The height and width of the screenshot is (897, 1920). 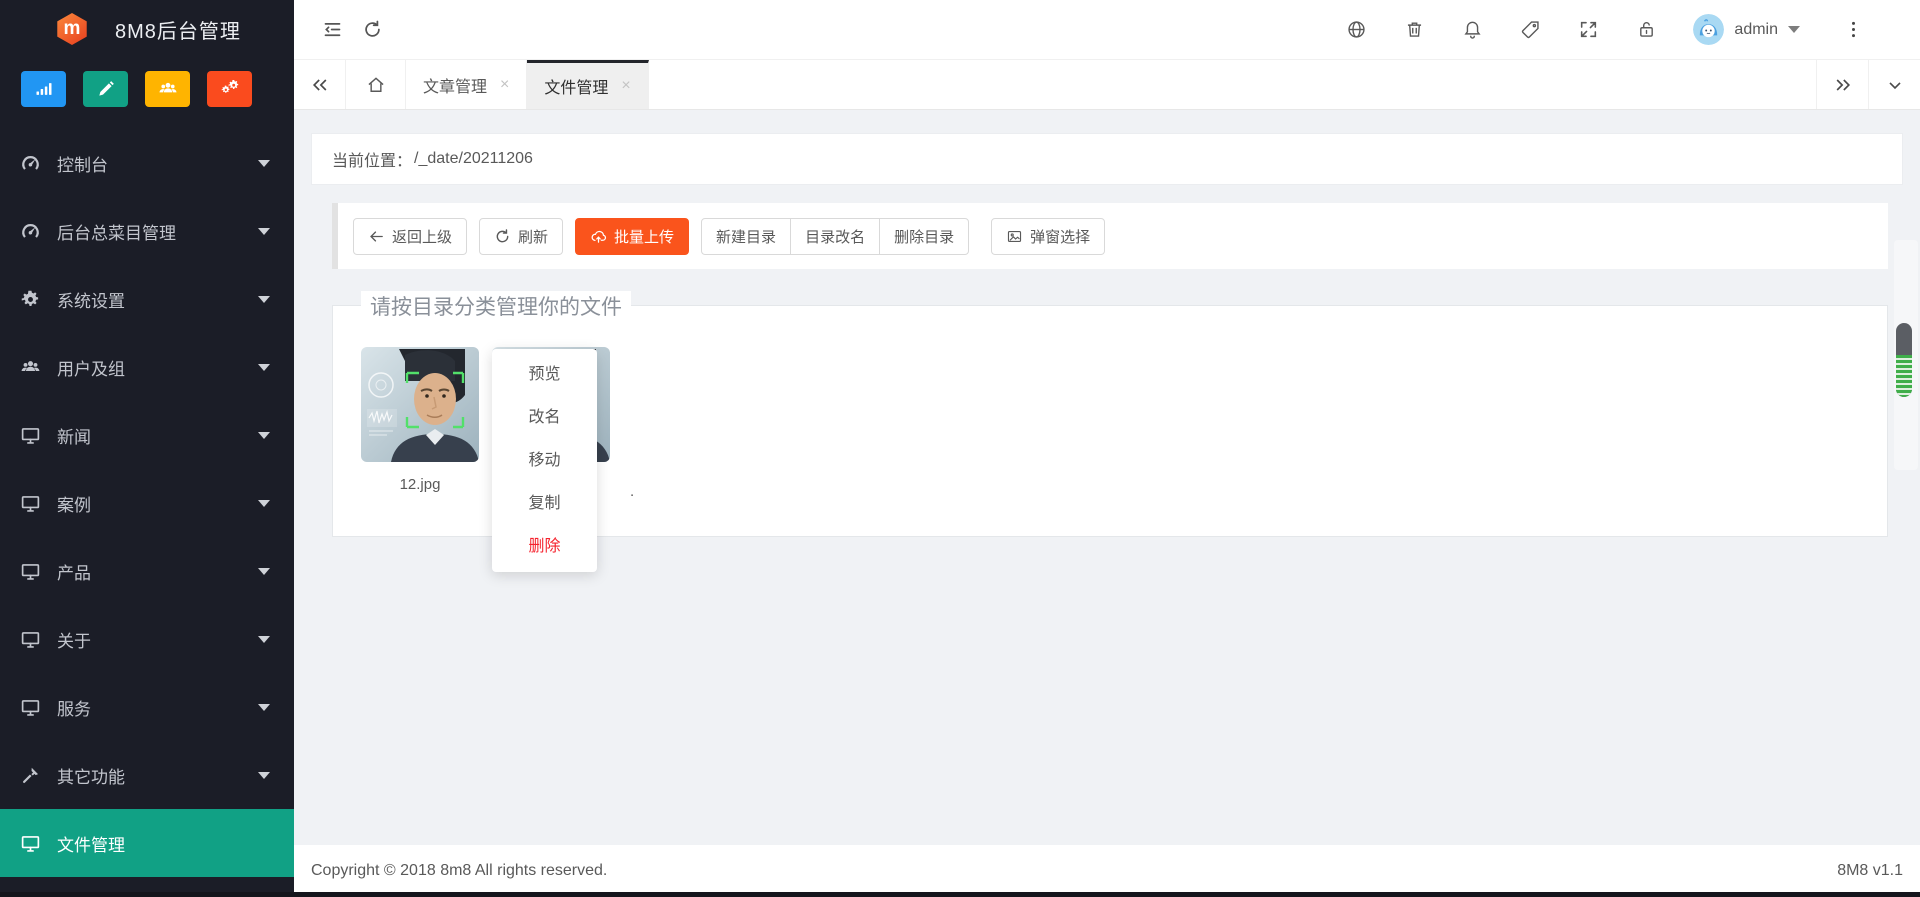 I want to click on sidebar-item-cases: 案例, so click(x=147, y=503).